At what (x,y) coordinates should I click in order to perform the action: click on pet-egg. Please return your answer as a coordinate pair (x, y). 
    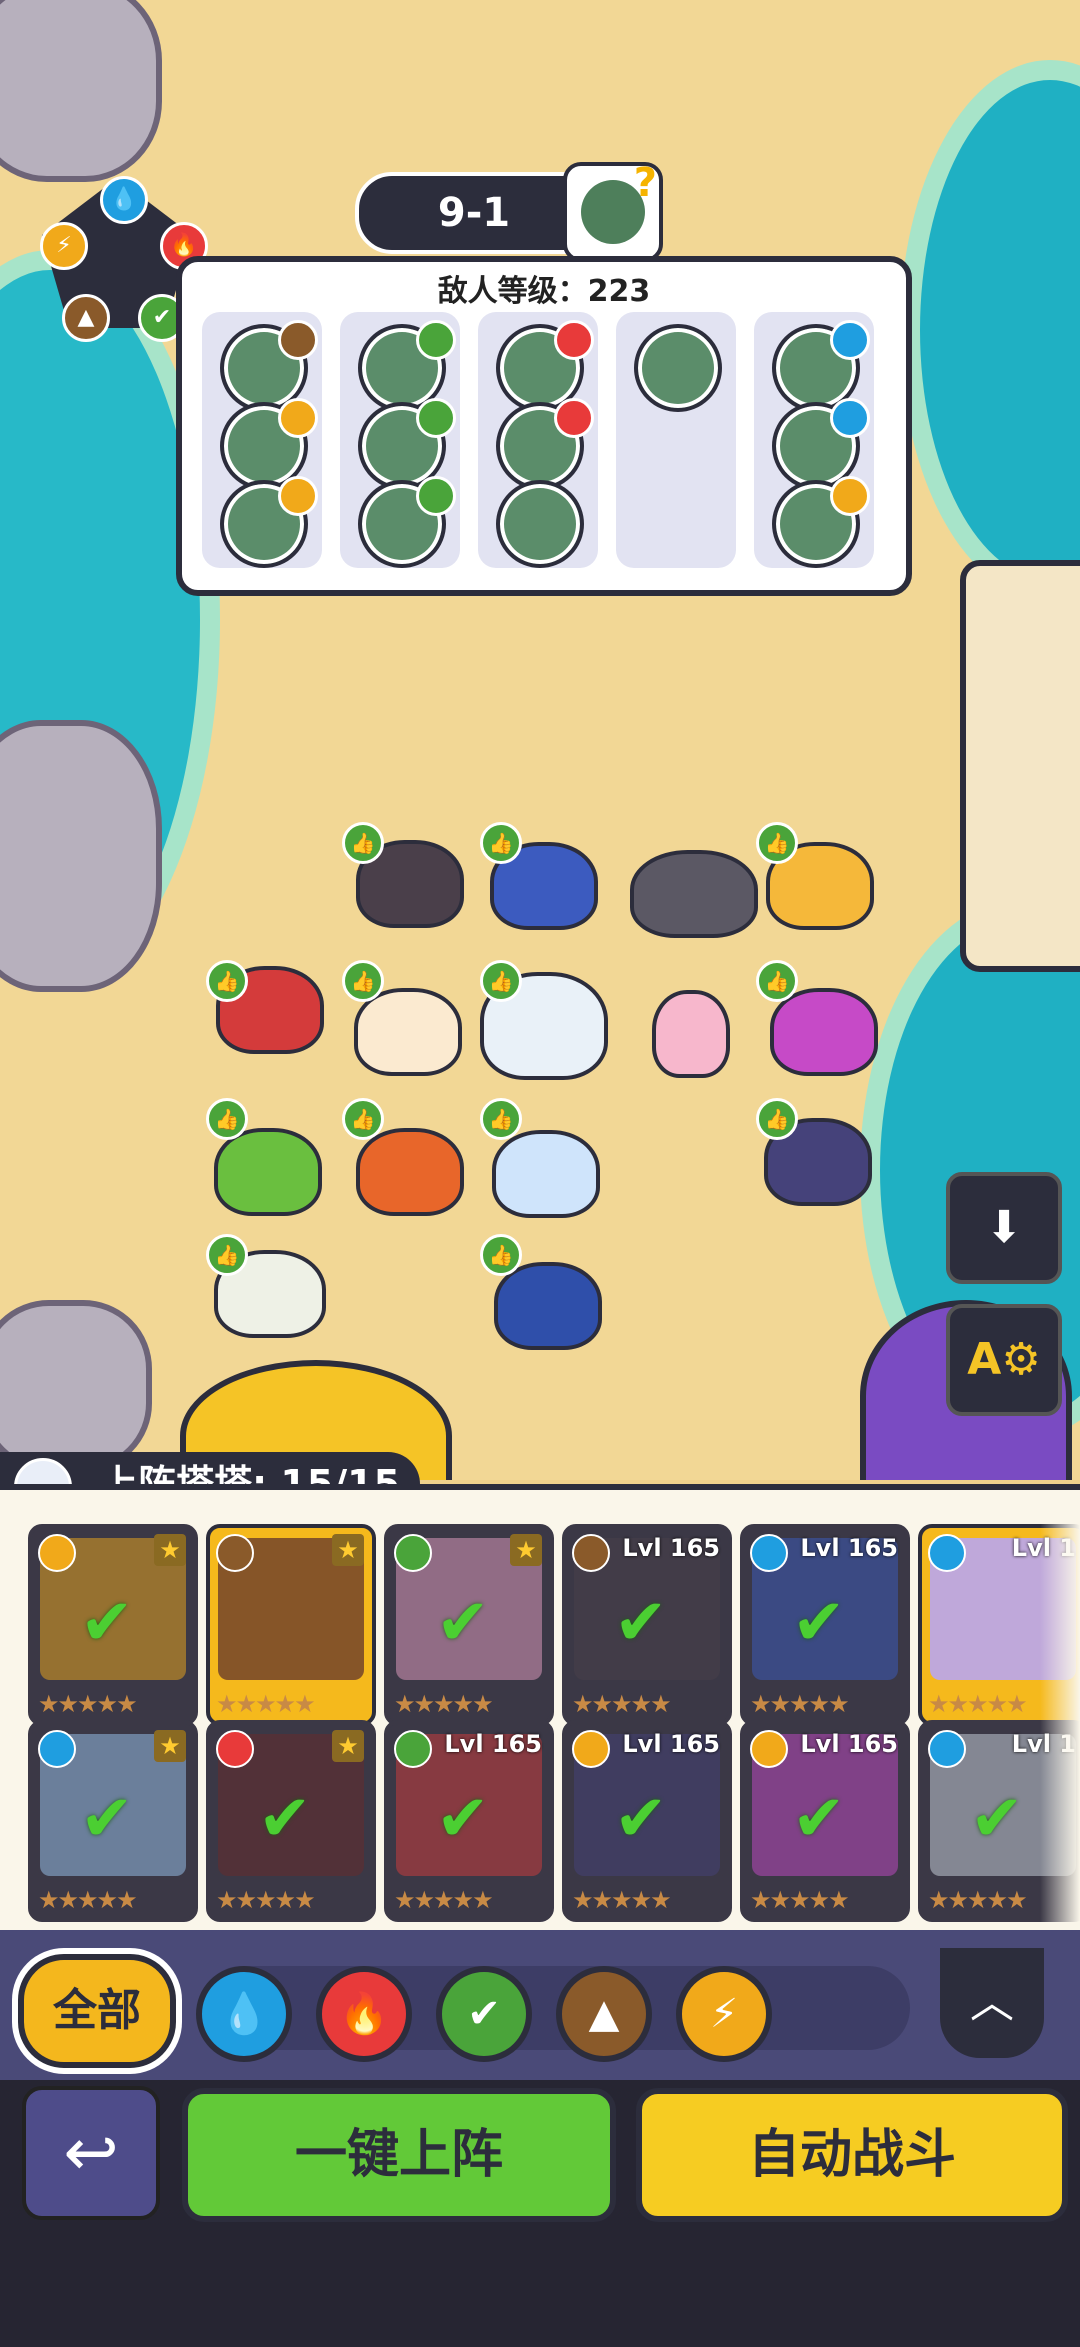
    Looking at the image, I should click on (824, 1032).